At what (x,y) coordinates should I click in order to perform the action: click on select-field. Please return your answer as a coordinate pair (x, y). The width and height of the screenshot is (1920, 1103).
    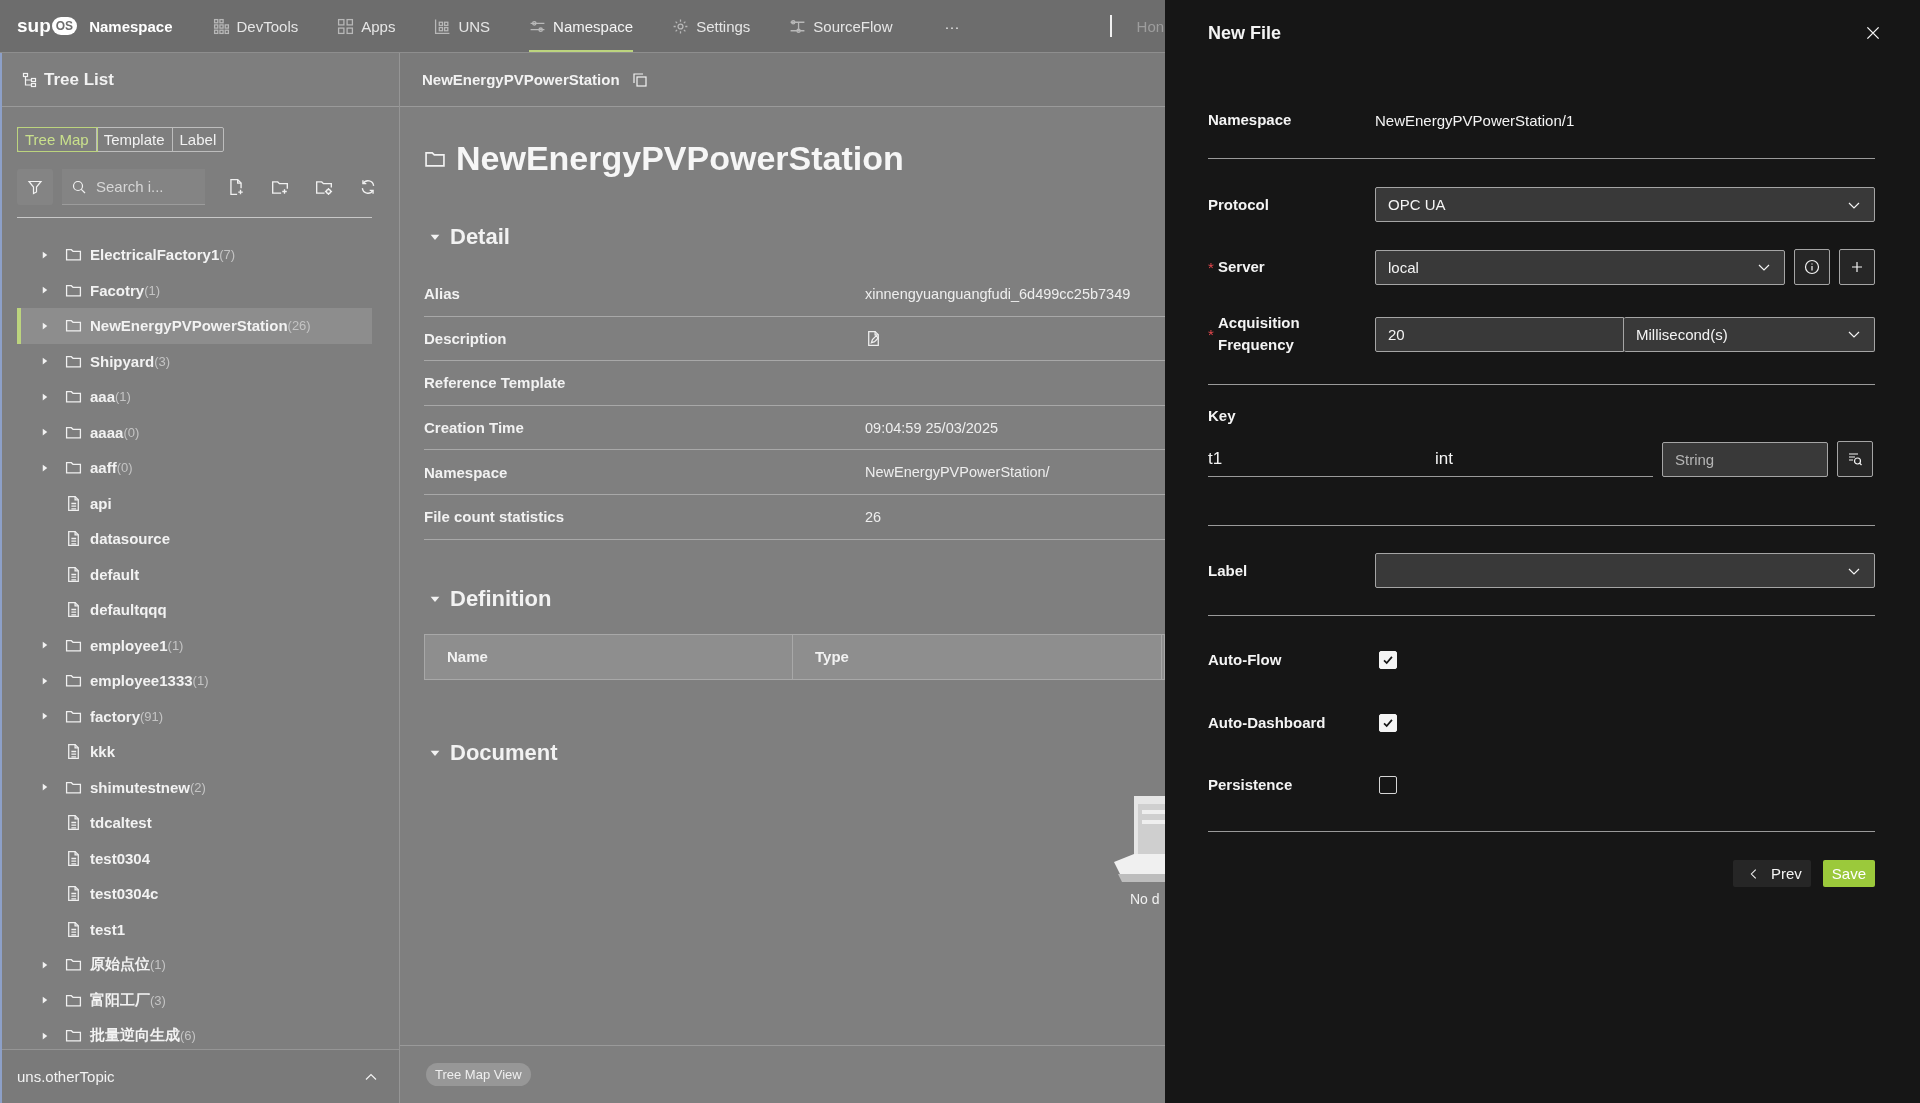
    Looking at the image, I should click on (1625, 570).